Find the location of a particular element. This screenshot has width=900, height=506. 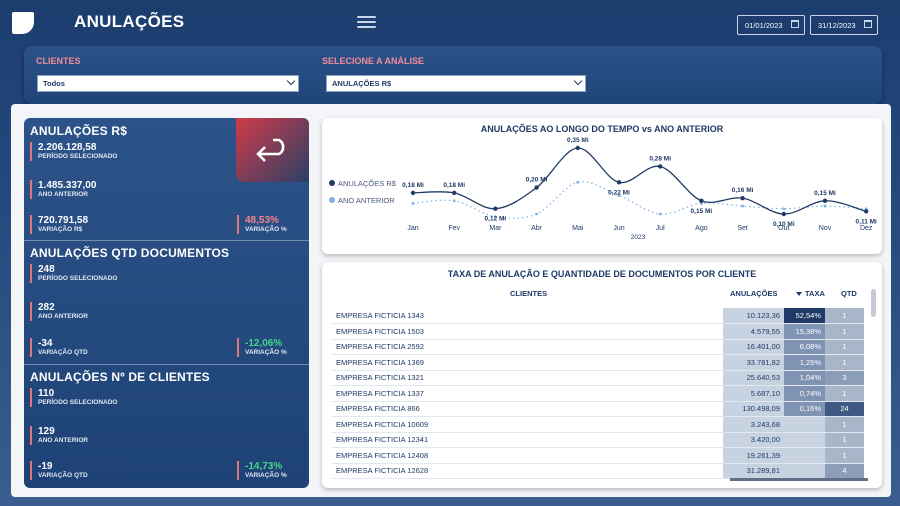

column-header-taxa: TAXA is located at coordinates (810, 293).